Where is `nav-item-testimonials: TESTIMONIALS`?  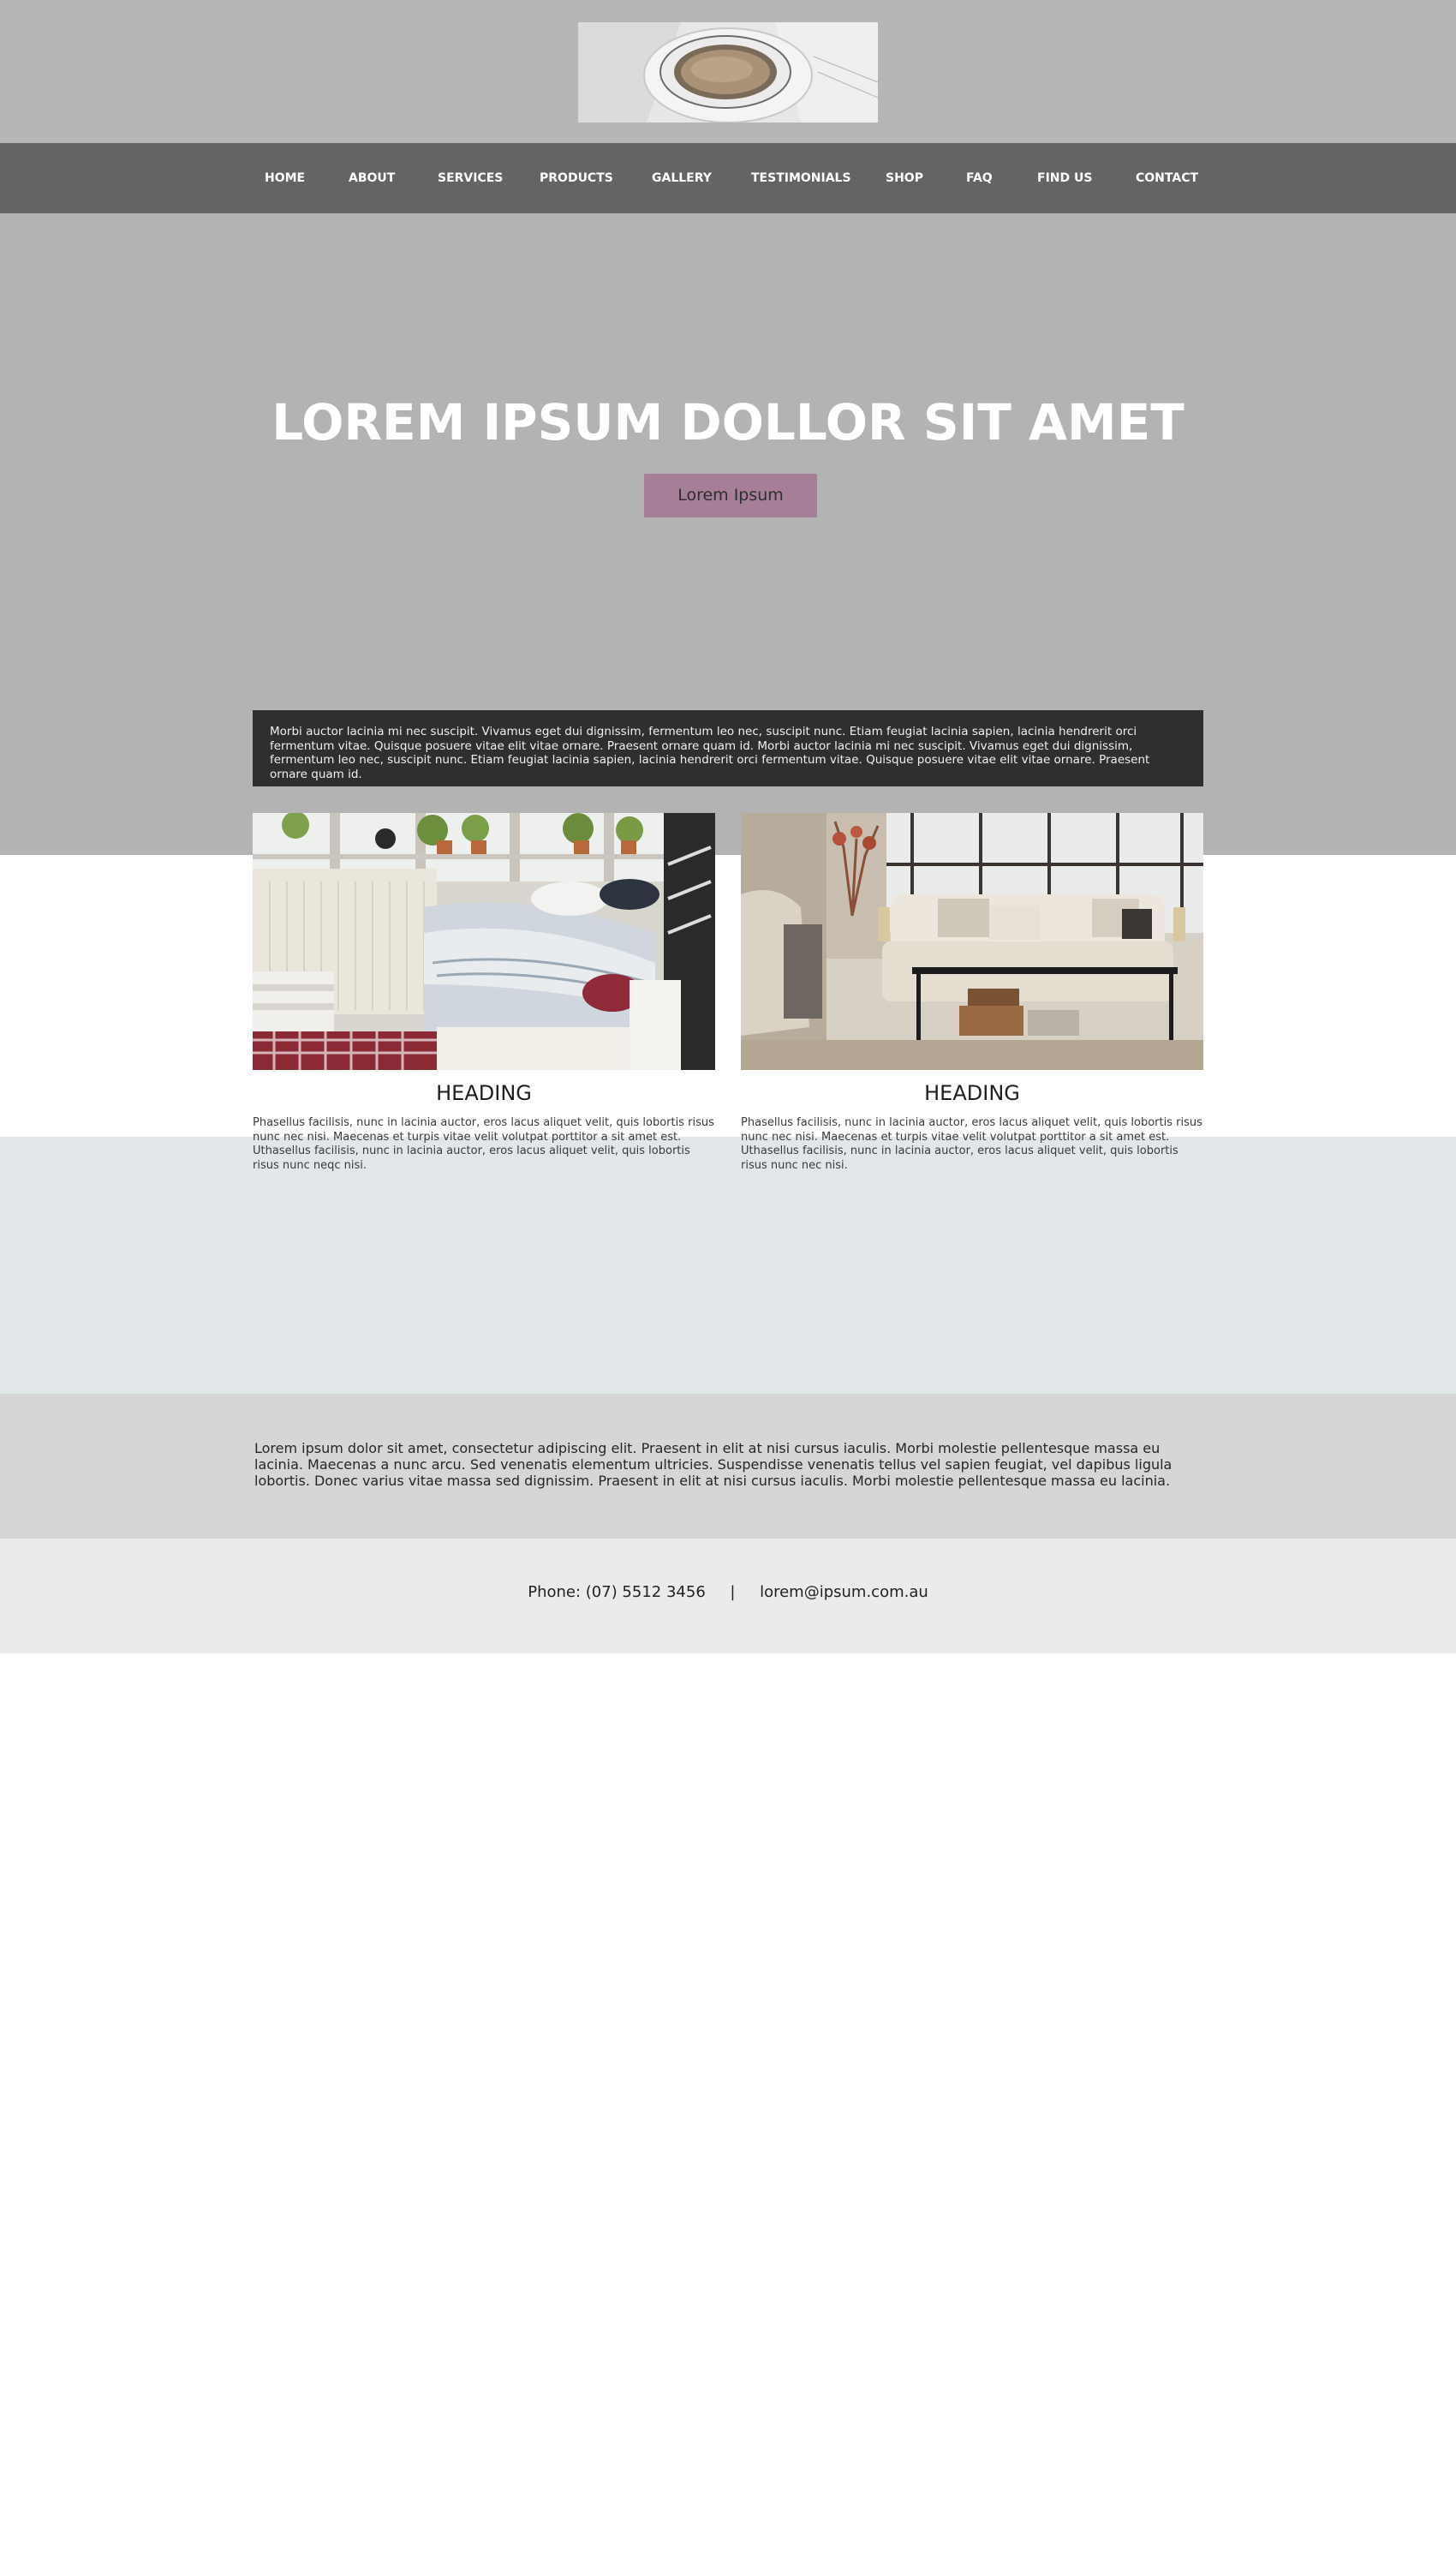 nav-item-testimonials: TESTIMONIALS is located at coordinates (801, 178).